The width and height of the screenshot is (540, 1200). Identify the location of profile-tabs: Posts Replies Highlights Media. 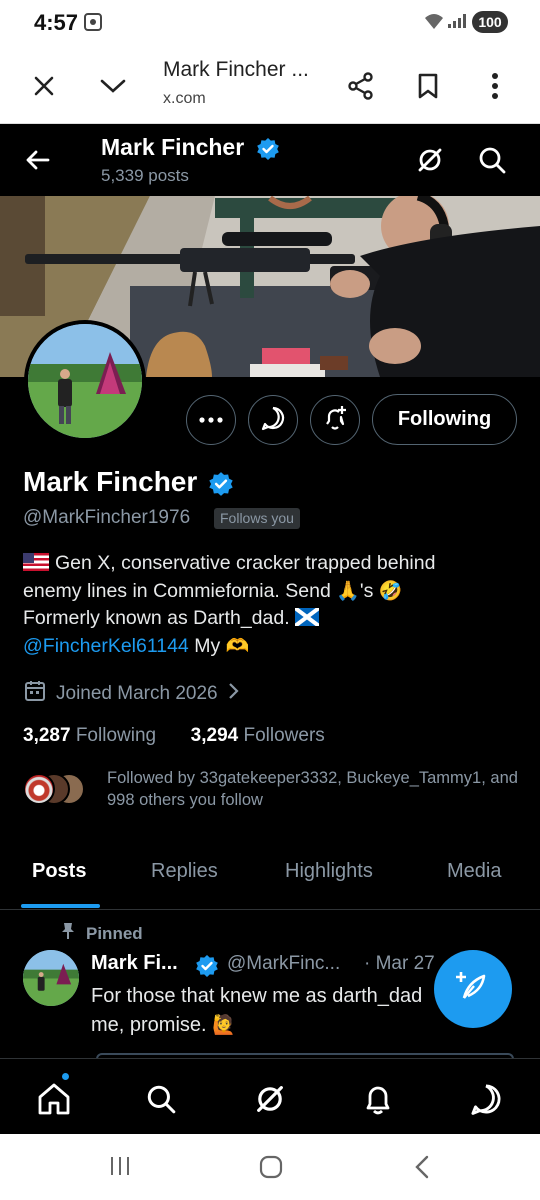
(270, 875).